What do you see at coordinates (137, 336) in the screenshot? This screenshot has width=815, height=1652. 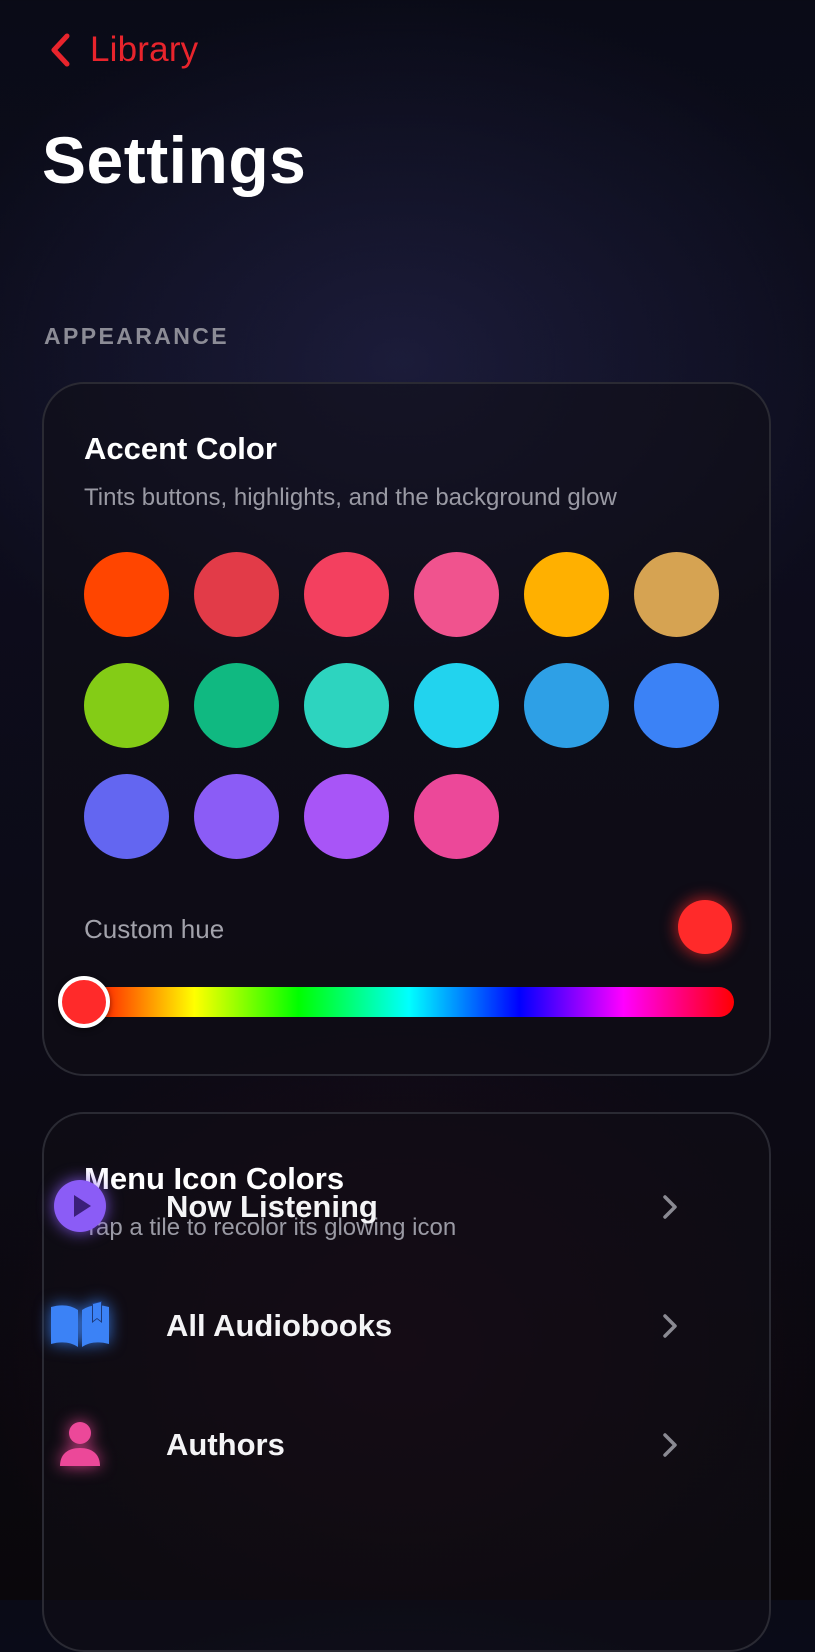 I see `section-label-appearance: APPEARANCE` at bounding box center [137, 336].